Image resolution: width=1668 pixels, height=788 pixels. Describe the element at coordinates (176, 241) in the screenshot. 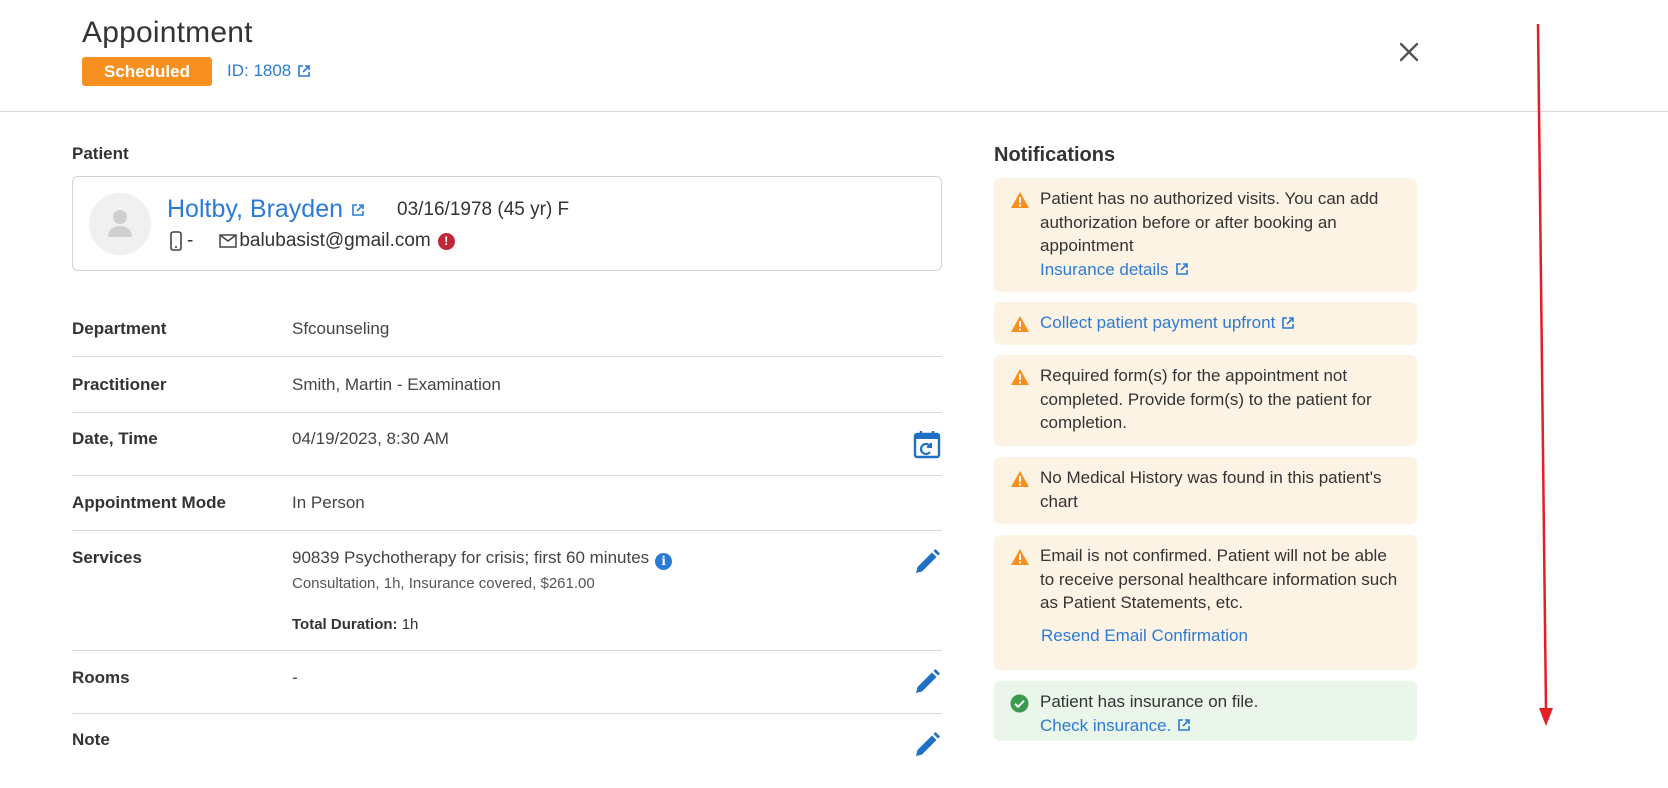

I see `phone-icon` at that location.